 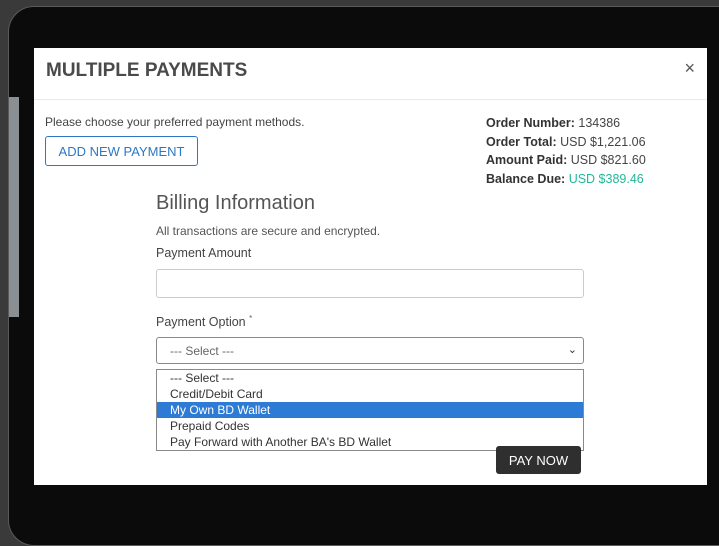 What do you see at coordinates (370, 378) in the screenshot?
I see `dropdown-option-select: --- Select ---` at bounding box center [370, 378].